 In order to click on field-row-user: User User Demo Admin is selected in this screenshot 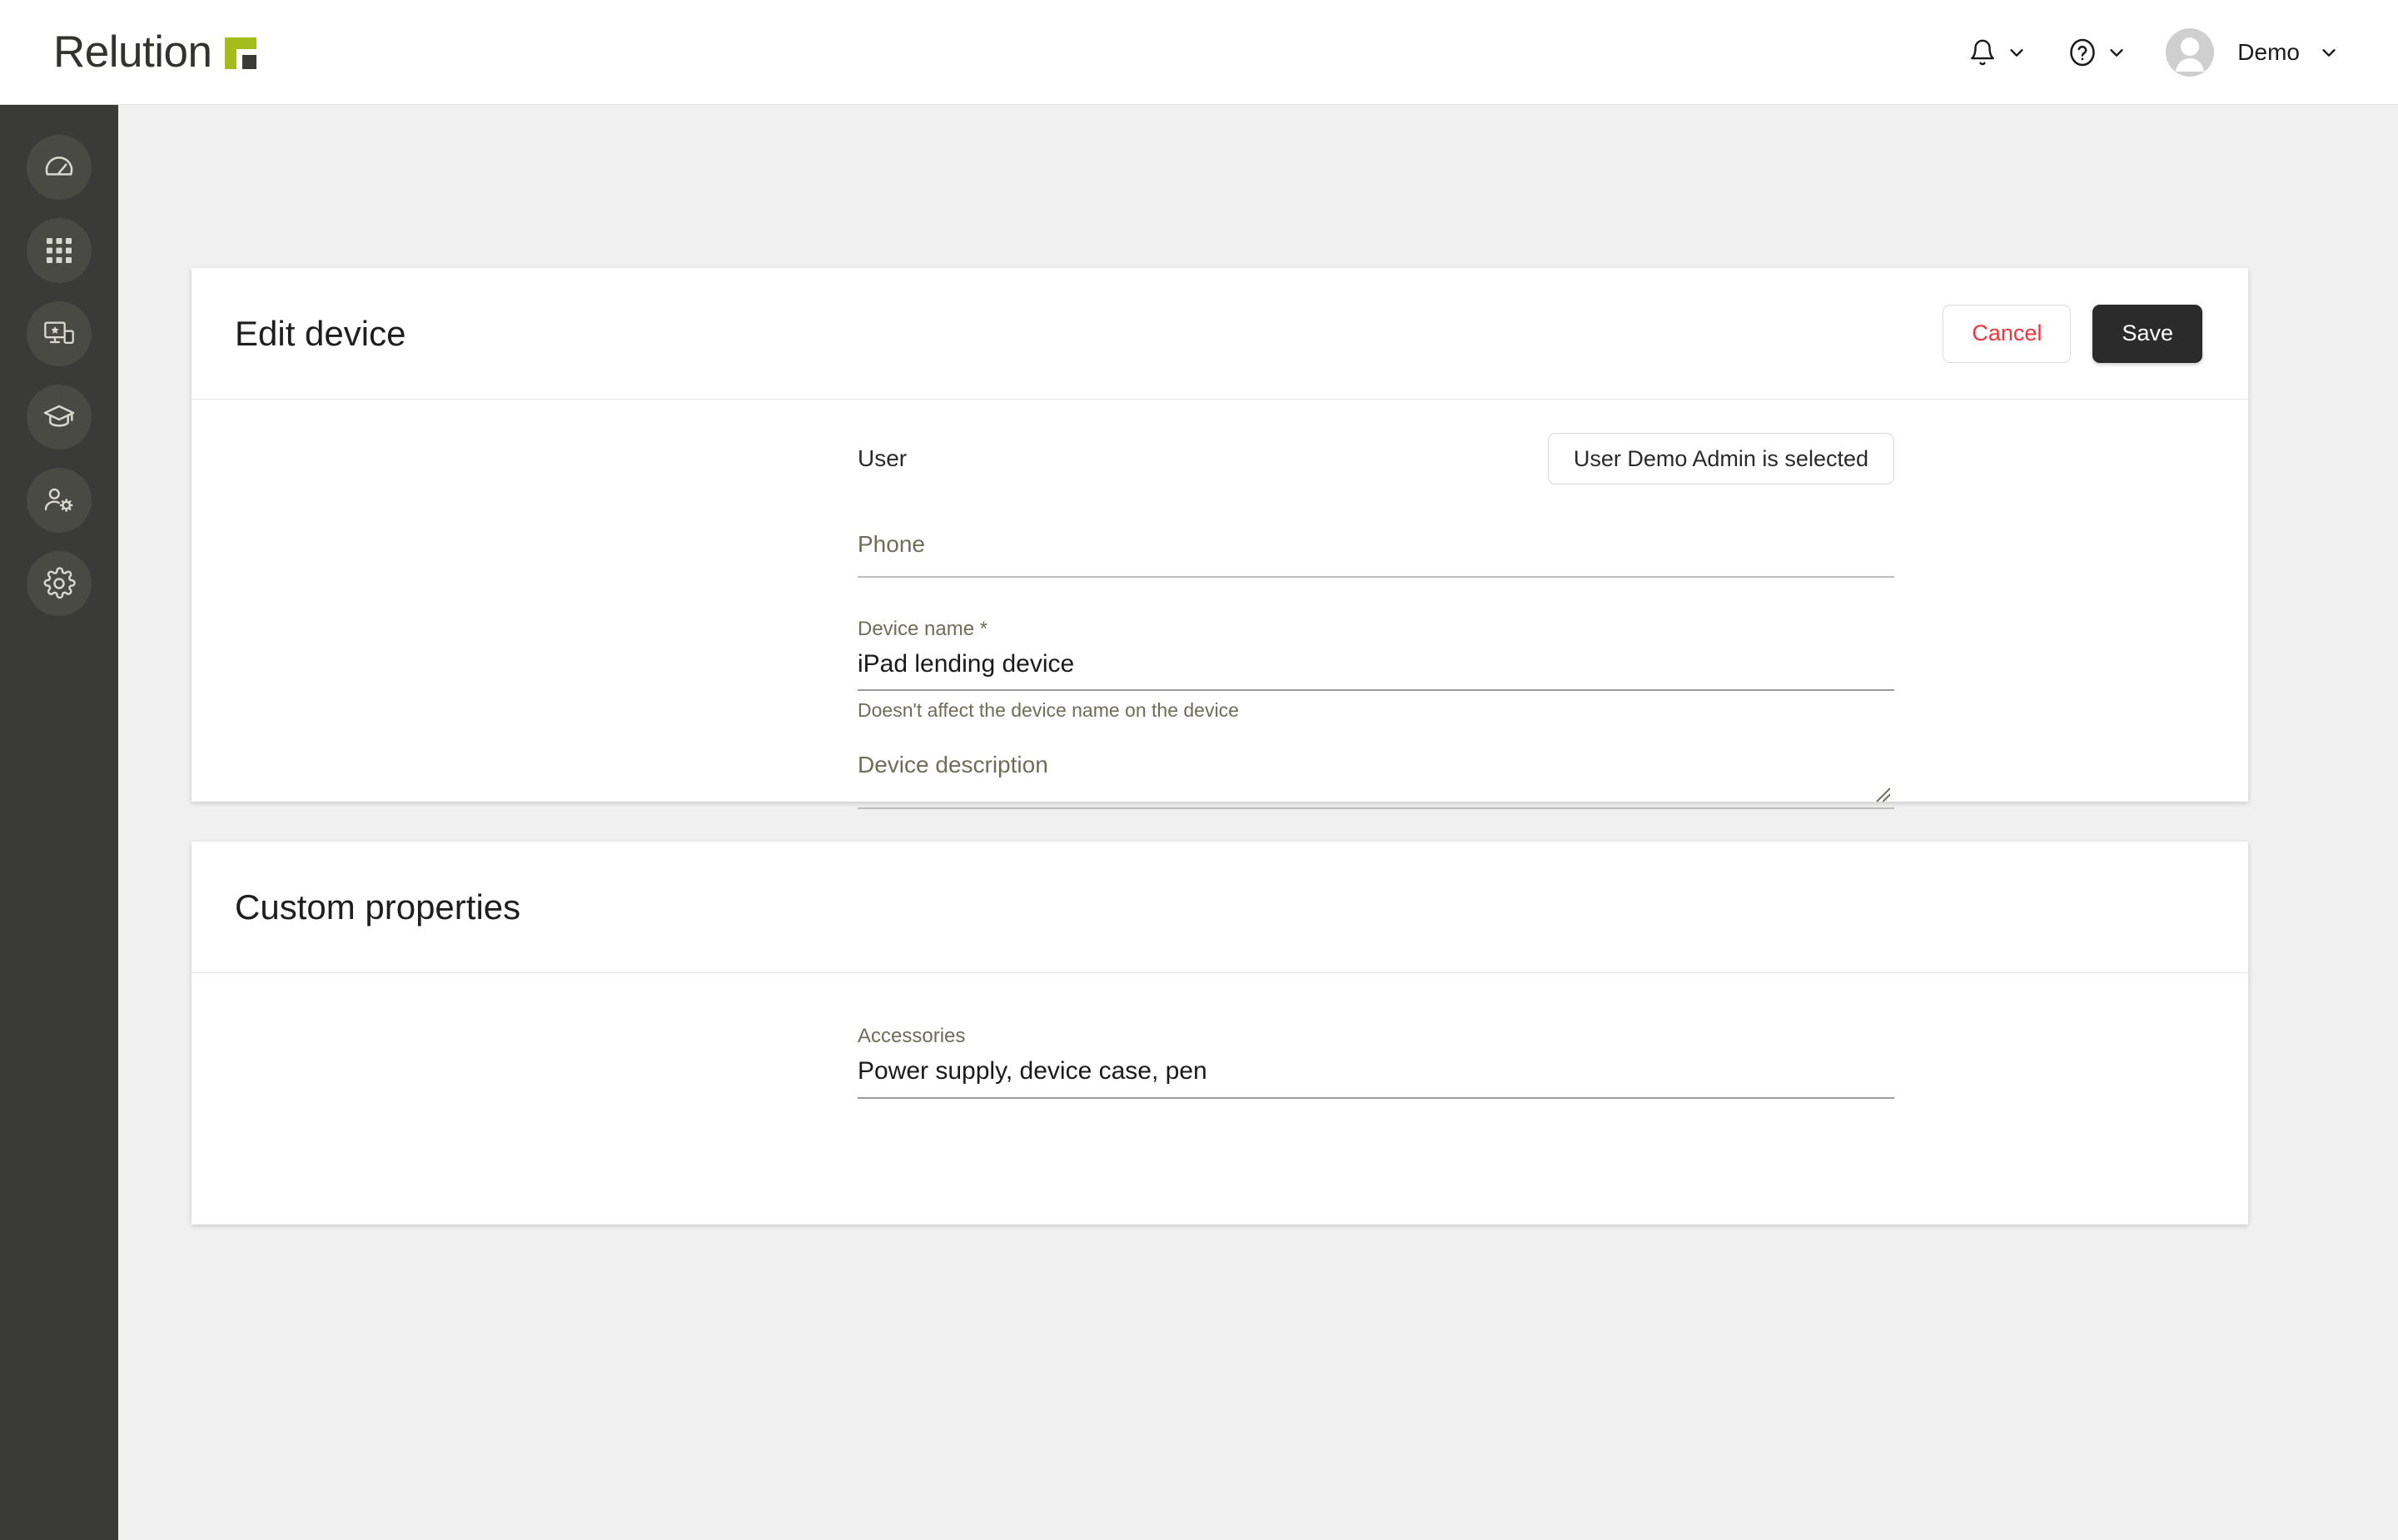, I will do `click(1376, 458)`.